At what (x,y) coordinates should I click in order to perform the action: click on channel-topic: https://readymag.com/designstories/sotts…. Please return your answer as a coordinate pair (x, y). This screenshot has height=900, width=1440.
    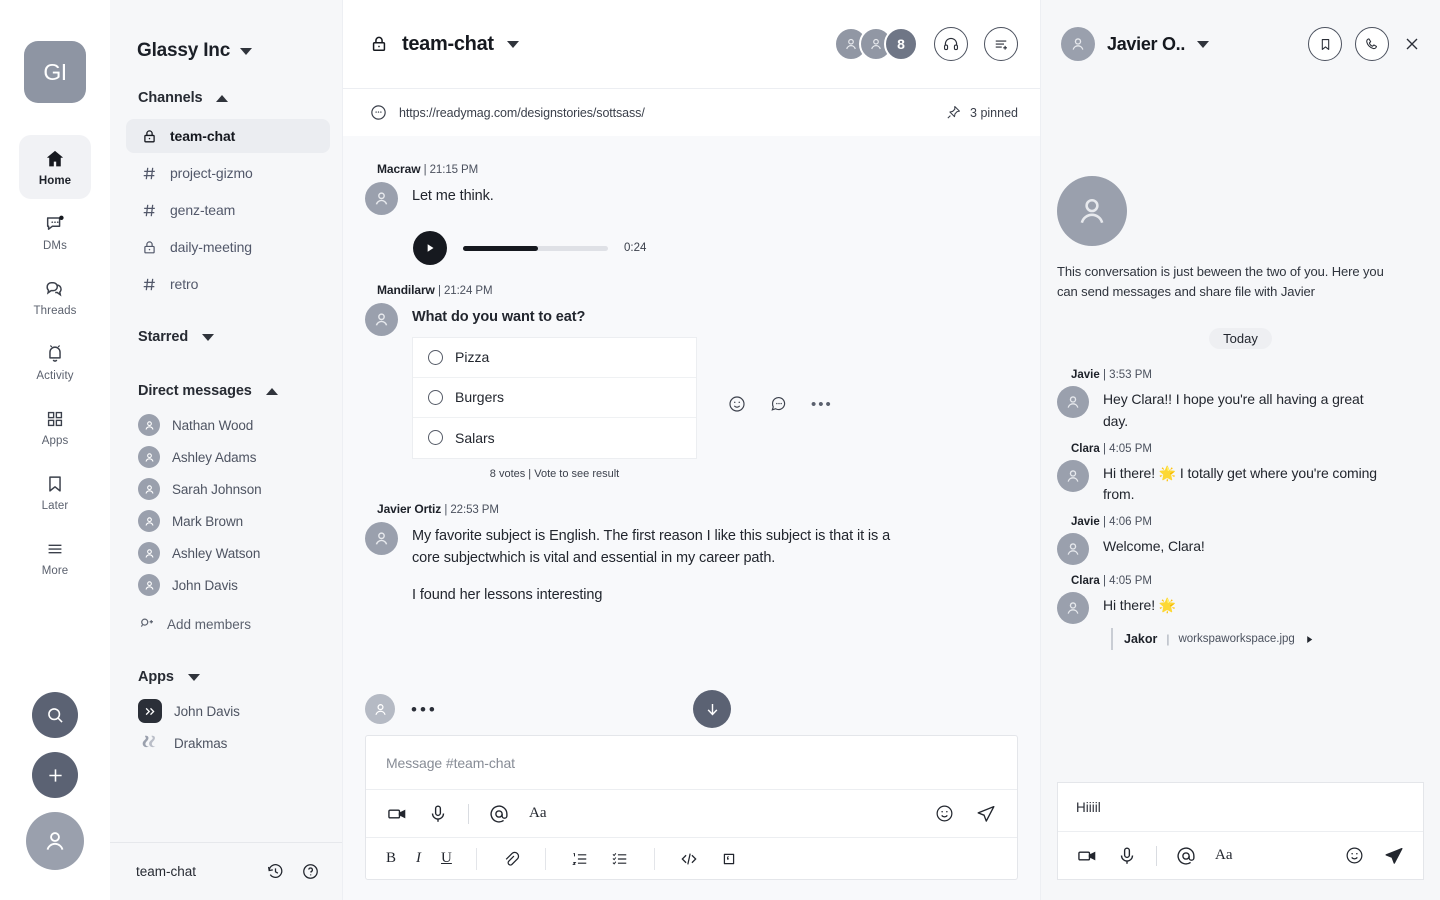
    Looking at the image, I should click on (507, 112).